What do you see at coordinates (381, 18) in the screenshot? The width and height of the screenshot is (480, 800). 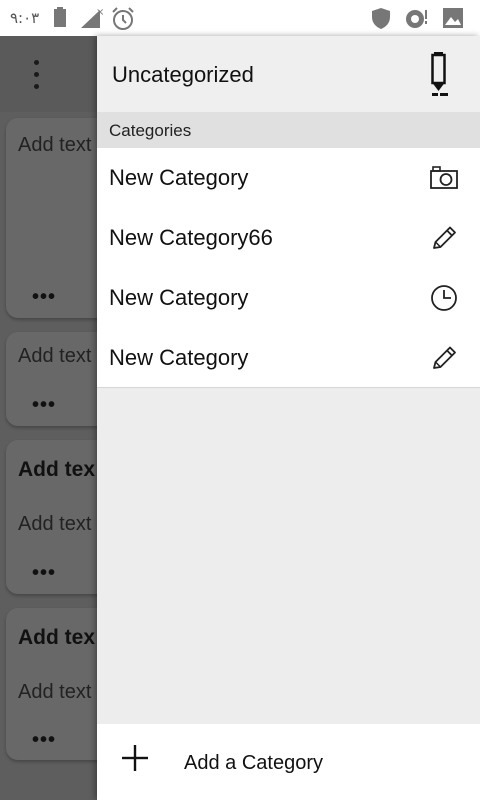 I see `shield-icon` at bounding box center [381, 18].